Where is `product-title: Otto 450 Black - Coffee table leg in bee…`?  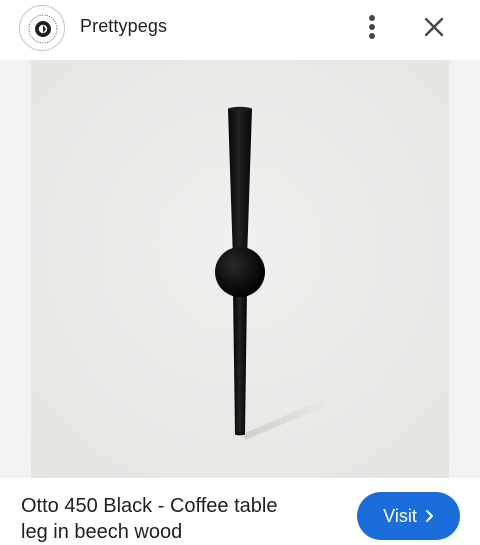
product-title: Otto 450 Black - Coffee table leg in bee… is located at coordinates (181, 519).